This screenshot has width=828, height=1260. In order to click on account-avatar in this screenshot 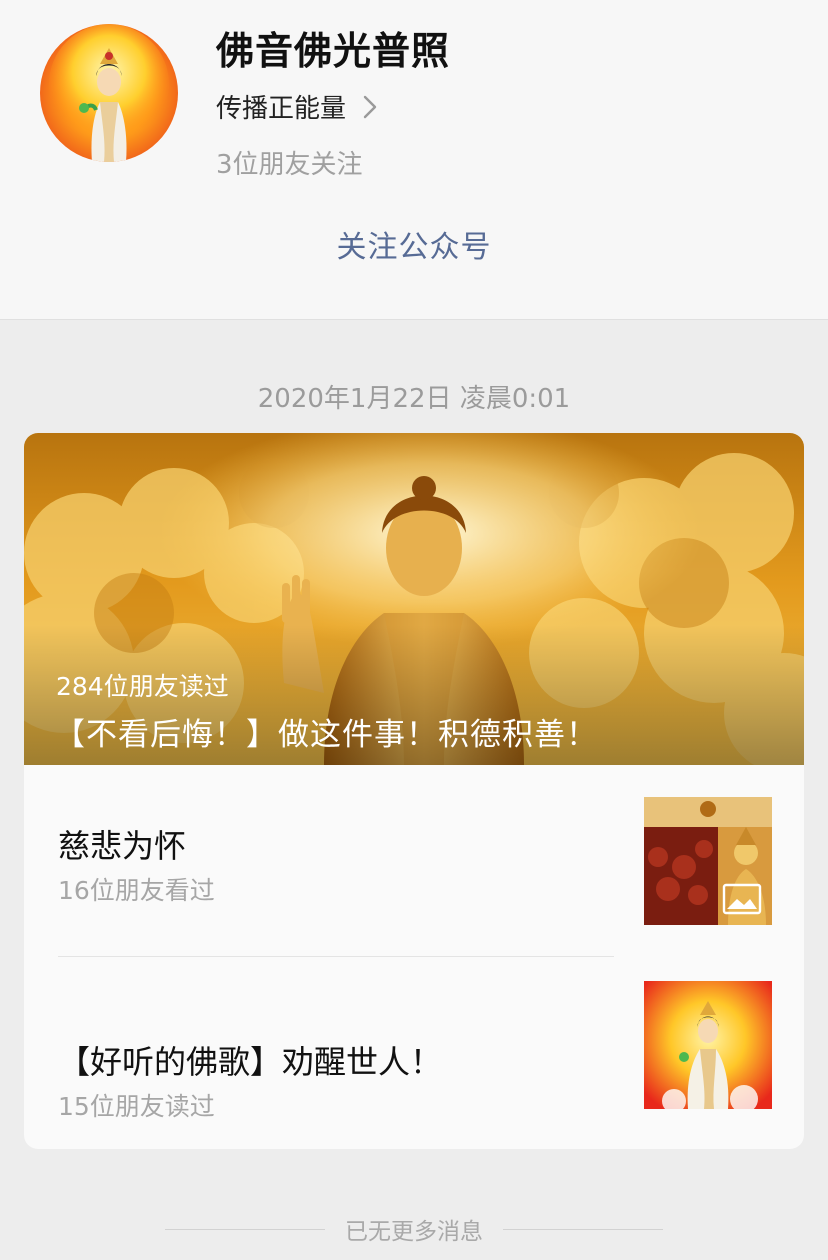, I will do `click(109, 93)`.